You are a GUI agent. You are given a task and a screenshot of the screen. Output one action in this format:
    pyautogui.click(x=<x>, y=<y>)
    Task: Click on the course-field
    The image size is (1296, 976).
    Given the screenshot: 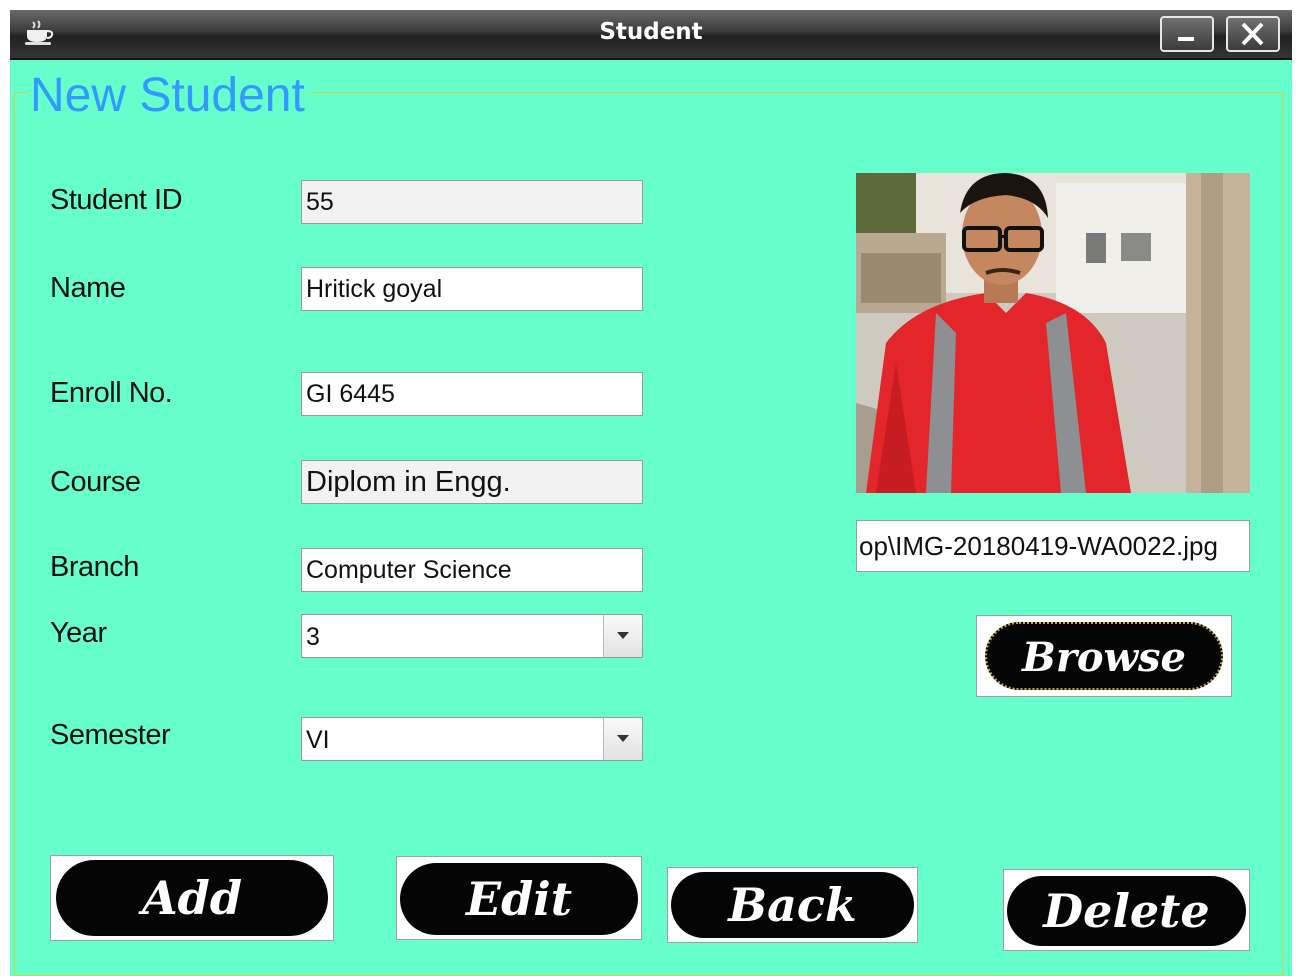 What is the action you would take?
    pyautogui.click(x=472, y=482)
    